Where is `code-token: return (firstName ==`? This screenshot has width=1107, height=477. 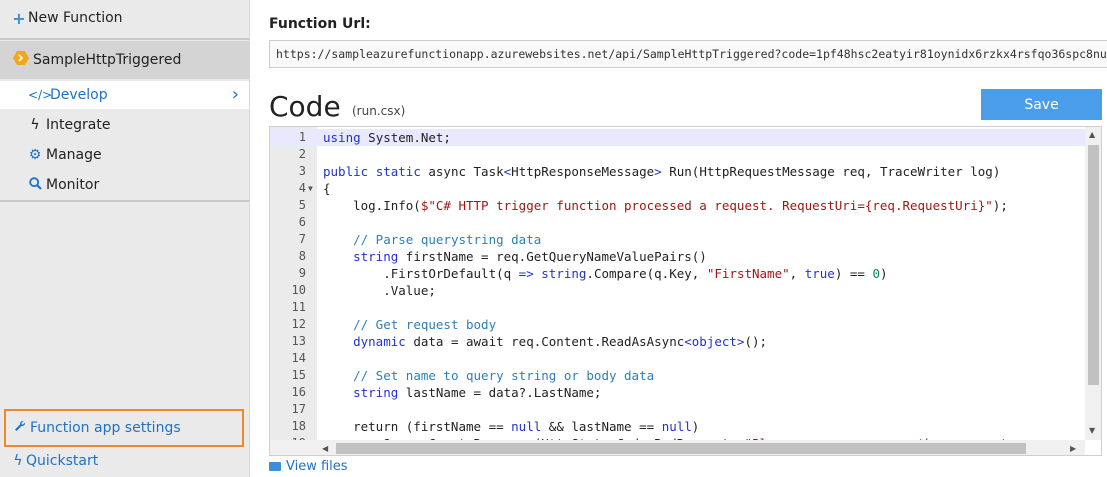 code-token: return (firstName == is located at coordinates (417, 426).